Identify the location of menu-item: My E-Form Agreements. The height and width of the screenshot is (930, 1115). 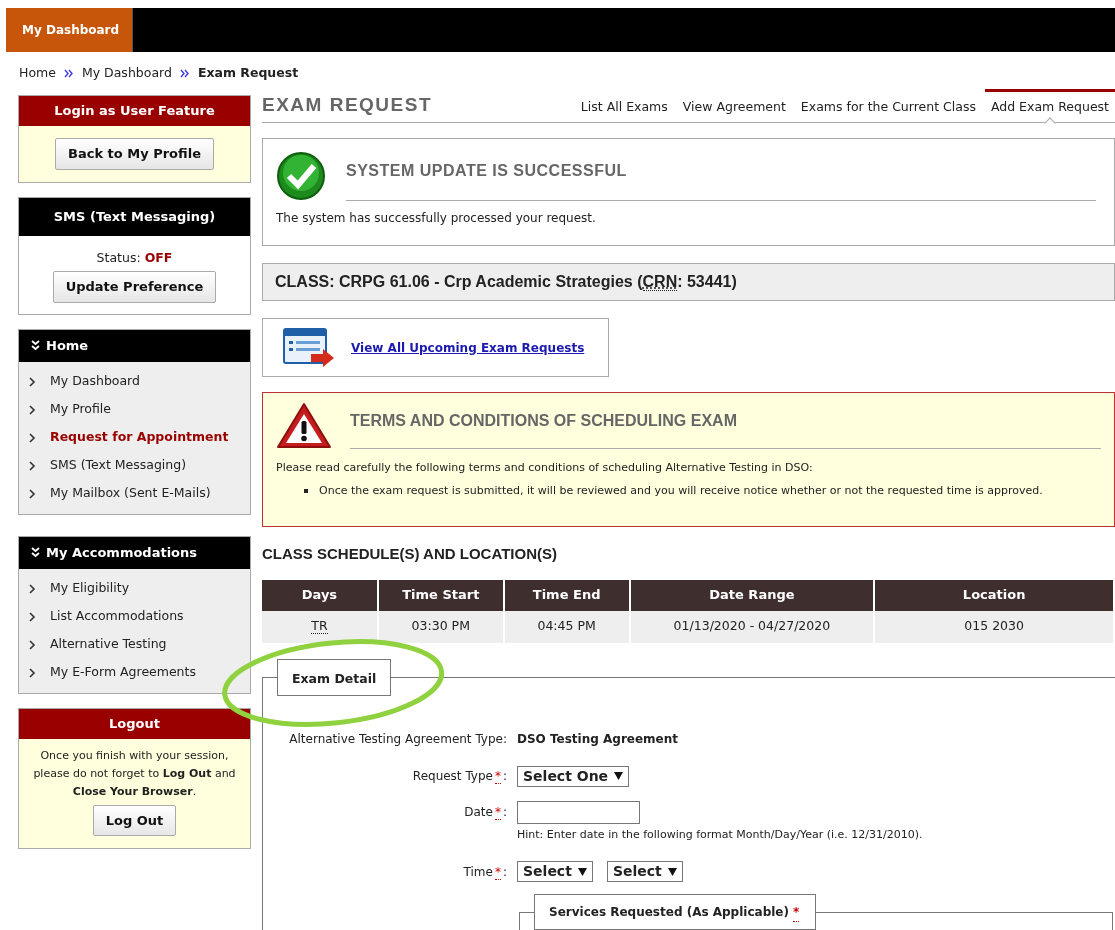
(123, 673).